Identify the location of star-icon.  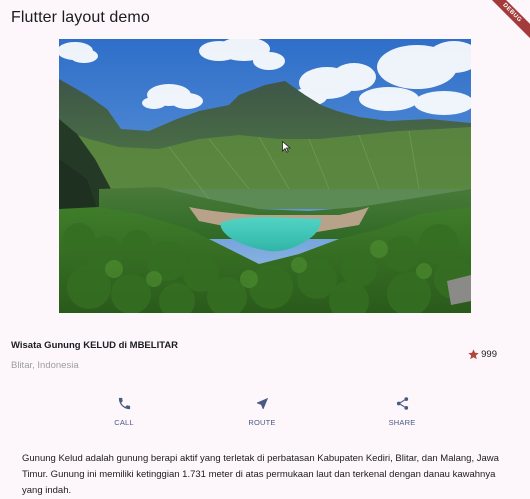
(473, 354).